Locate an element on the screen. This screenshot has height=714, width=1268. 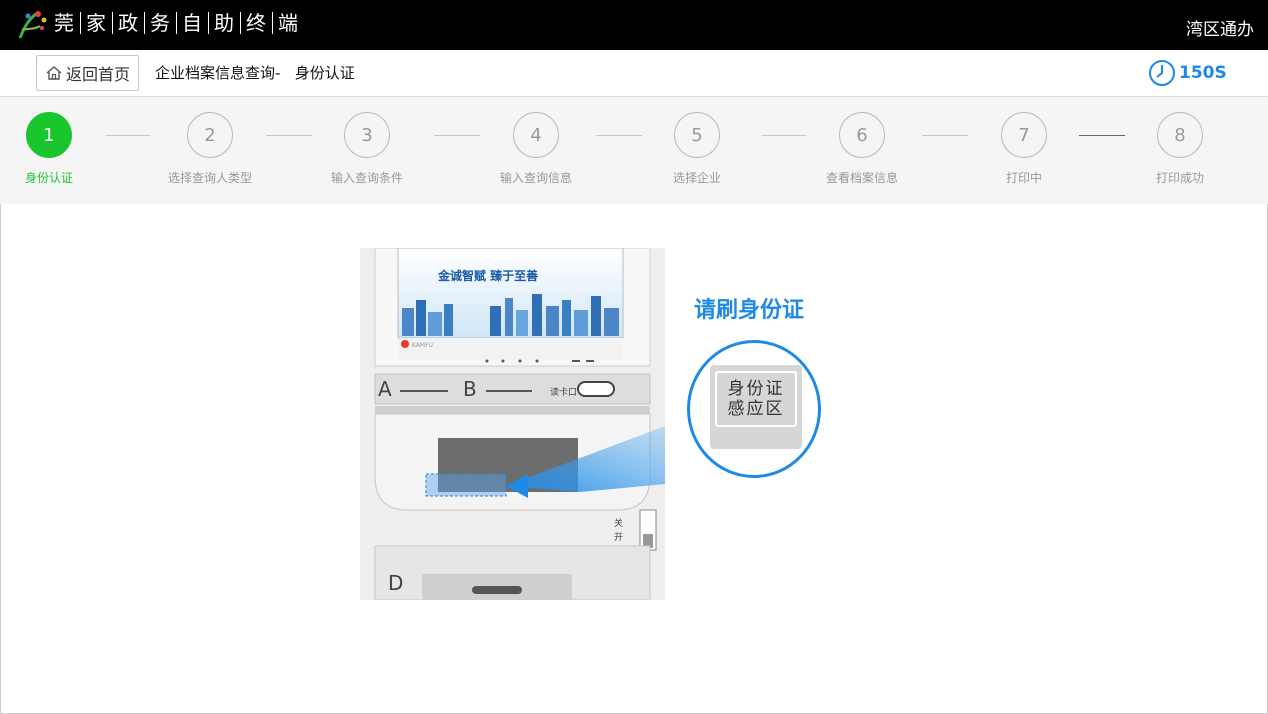
brand-label: 湾区通办 is located at coordinates (1220, 30).